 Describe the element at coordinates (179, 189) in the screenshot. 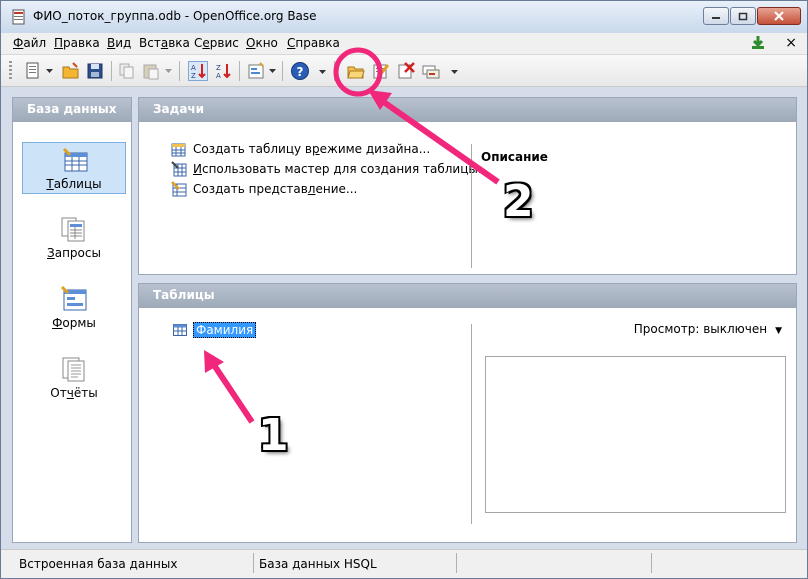

I see `create-view-icon` at that location.